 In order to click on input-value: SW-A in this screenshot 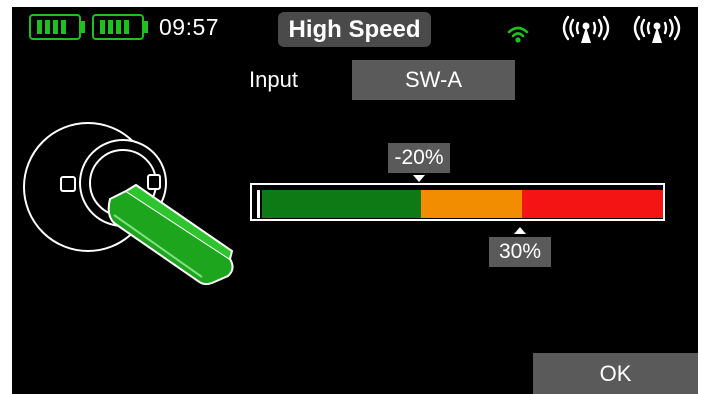, I will do `click(433, 79)`.